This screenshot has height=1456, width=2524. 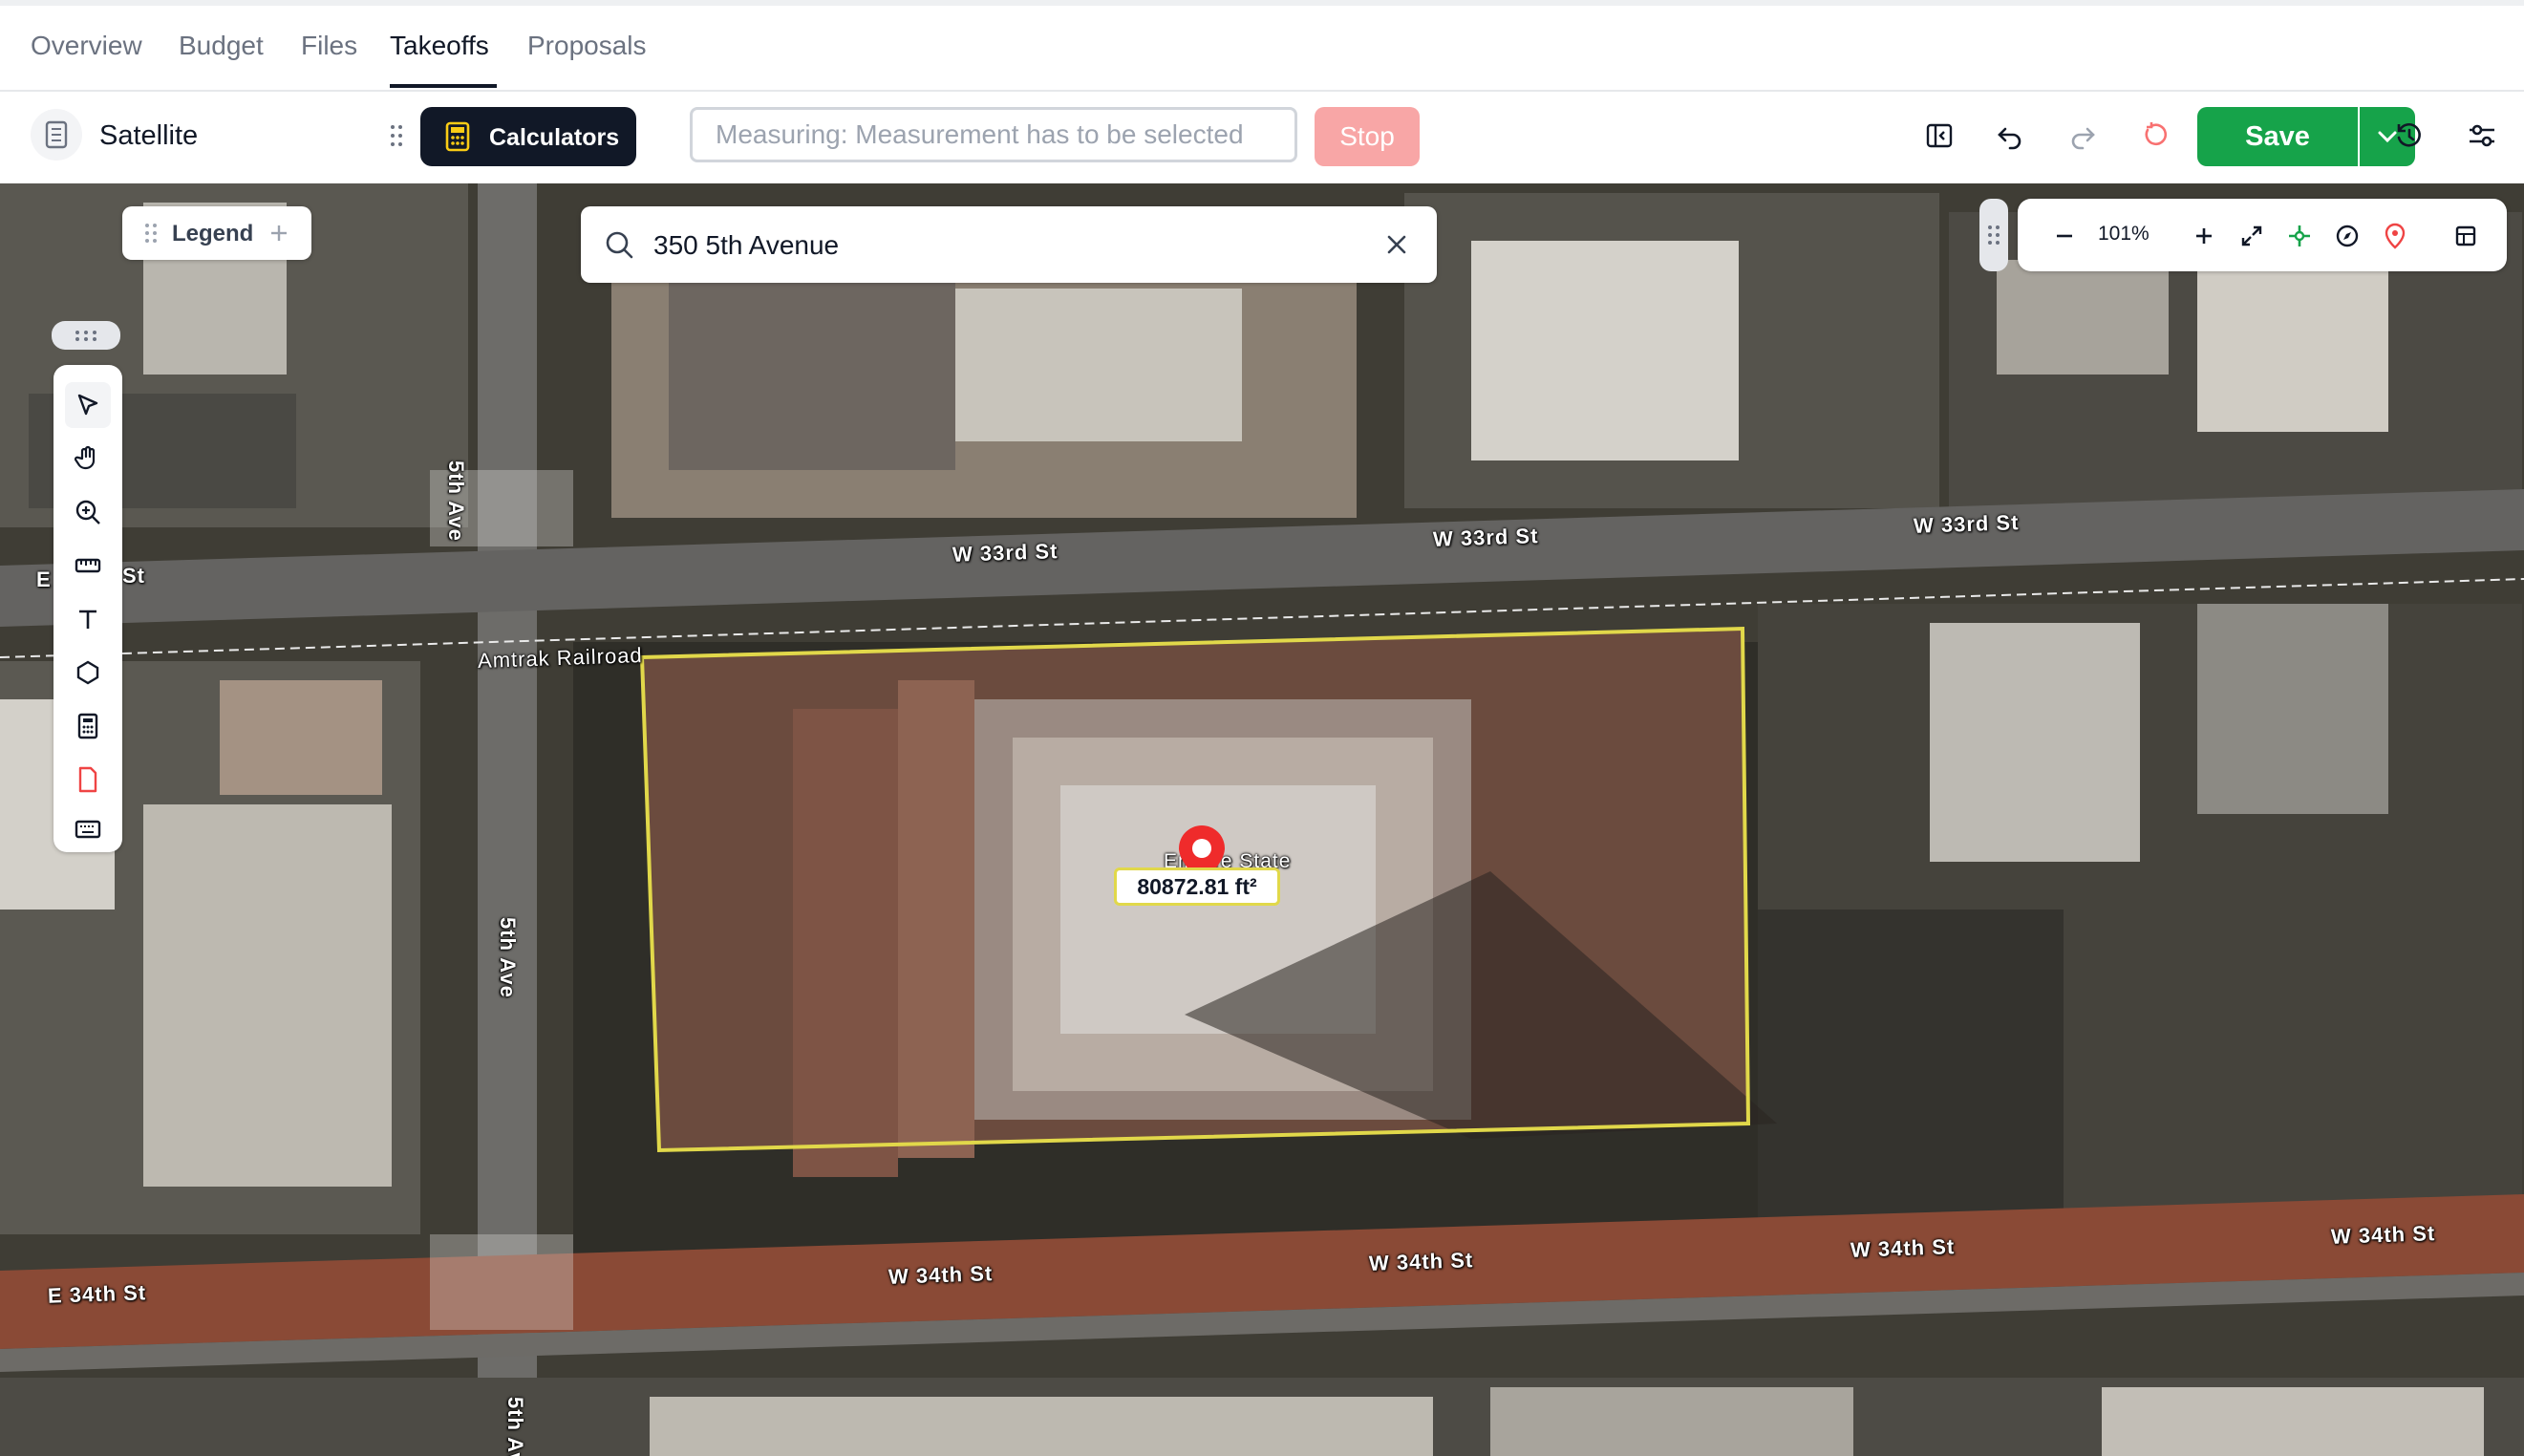 I want to click on street-label: E 34th St, so click(x=97, y=1294).